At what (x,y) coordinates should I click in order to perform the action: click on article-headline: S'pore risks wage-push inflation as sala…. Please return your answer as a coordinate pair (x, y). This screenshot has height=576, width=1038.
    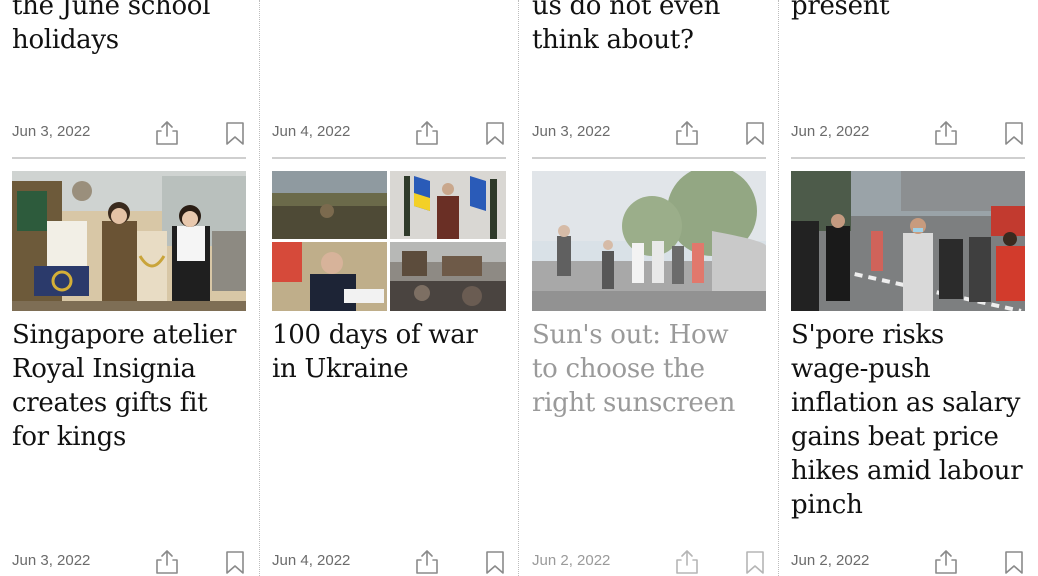
    Looking at the image, I should click on (908, 420).